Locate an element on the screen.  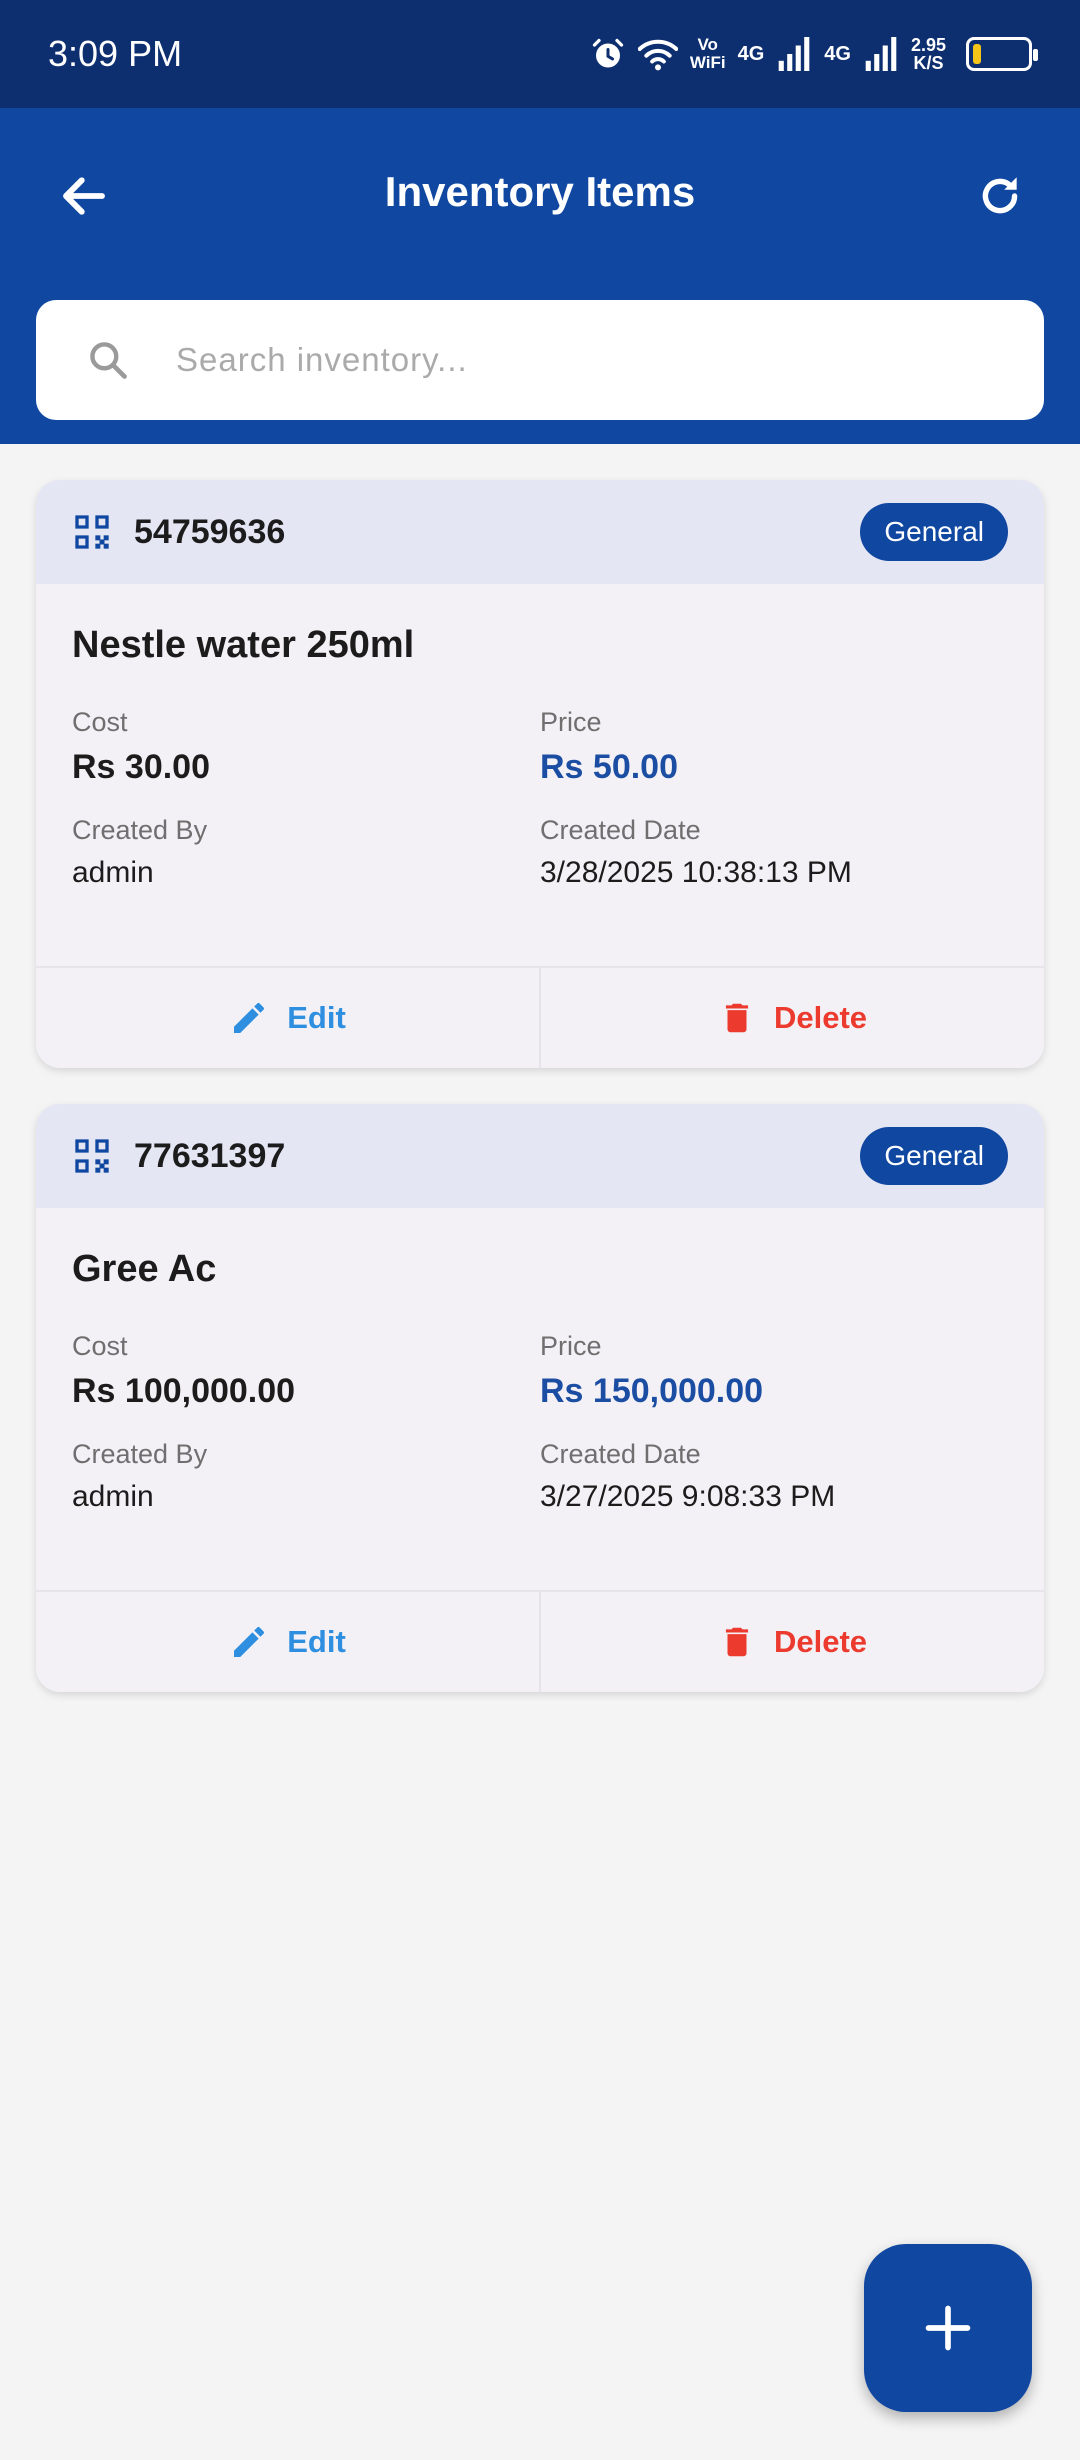
refresh-button is located at coordinates (1000, 196).